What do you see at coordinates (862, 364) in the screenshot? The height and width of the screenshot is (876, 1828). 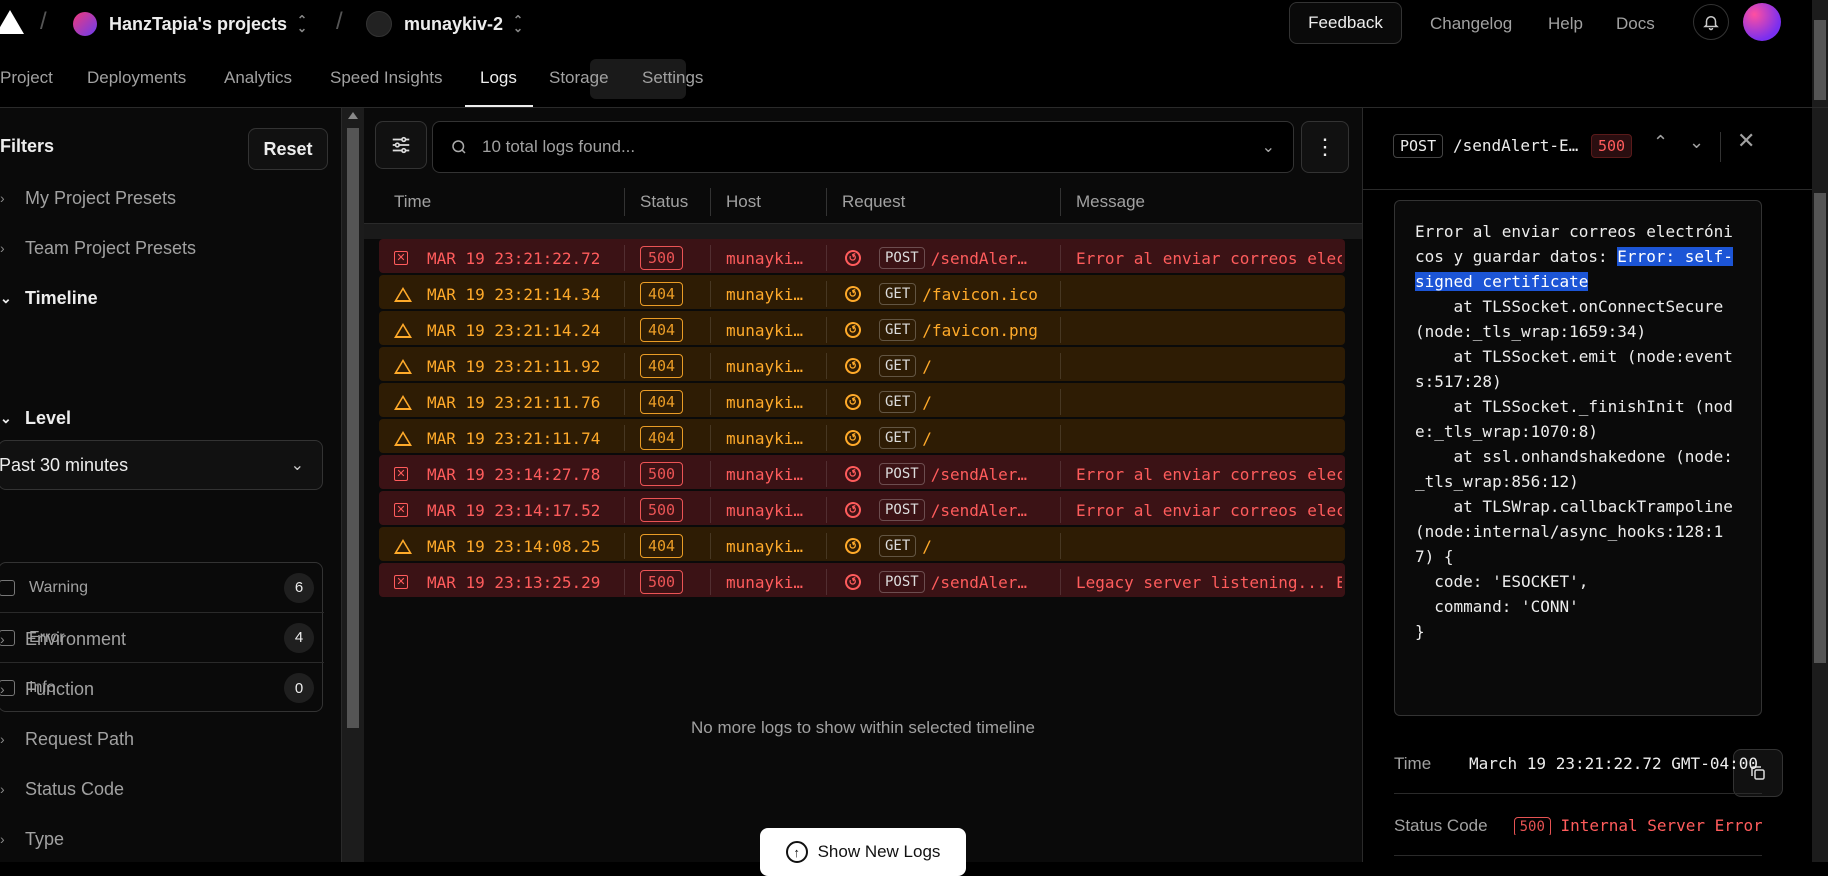 I see `table-row: MAR 19 23:21:11.92 404 munayki… ↺ GET /` at bounding box center [862, 364].